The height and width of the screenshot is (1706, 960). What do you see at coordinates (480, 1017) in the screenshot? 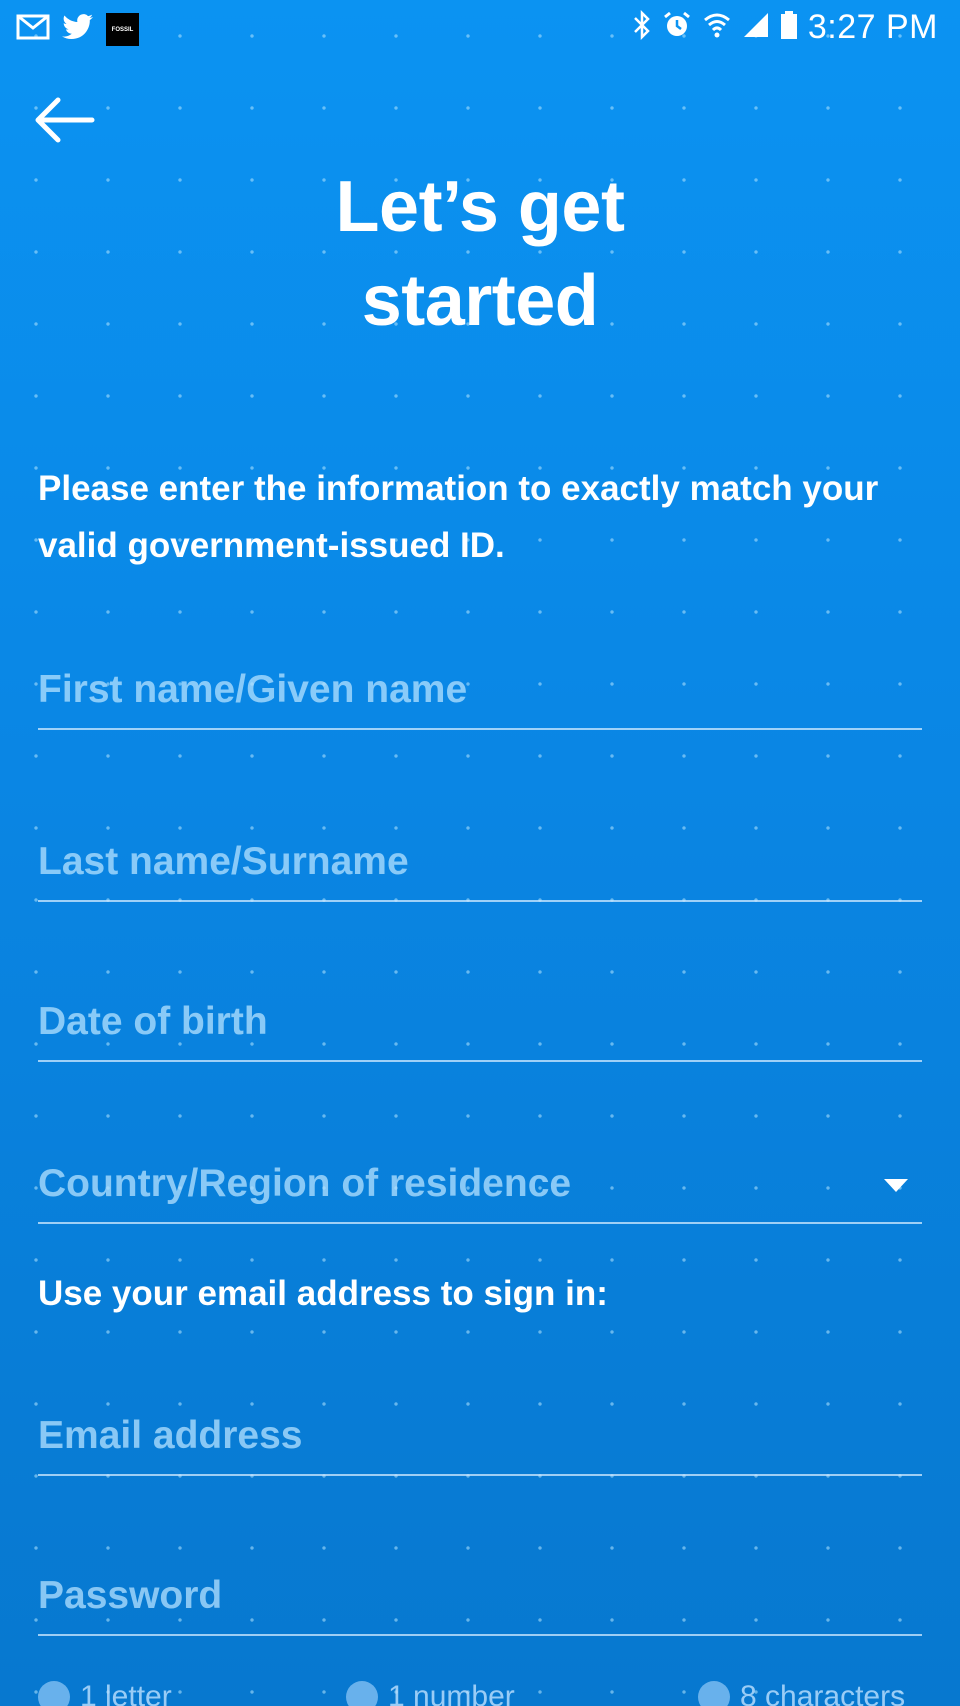
I see `date-of-birth-field: Date of birth` at bounding box center [480, 1017].